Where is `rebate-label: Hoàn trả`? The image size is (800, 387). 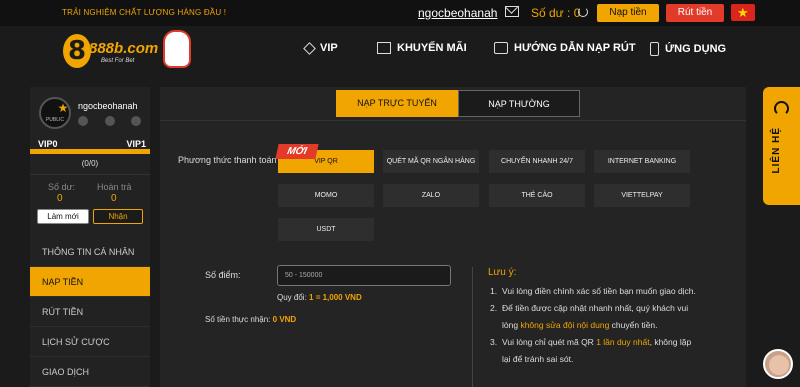
rebate-label: Hoàn trả is located at coordinates (114, 187).